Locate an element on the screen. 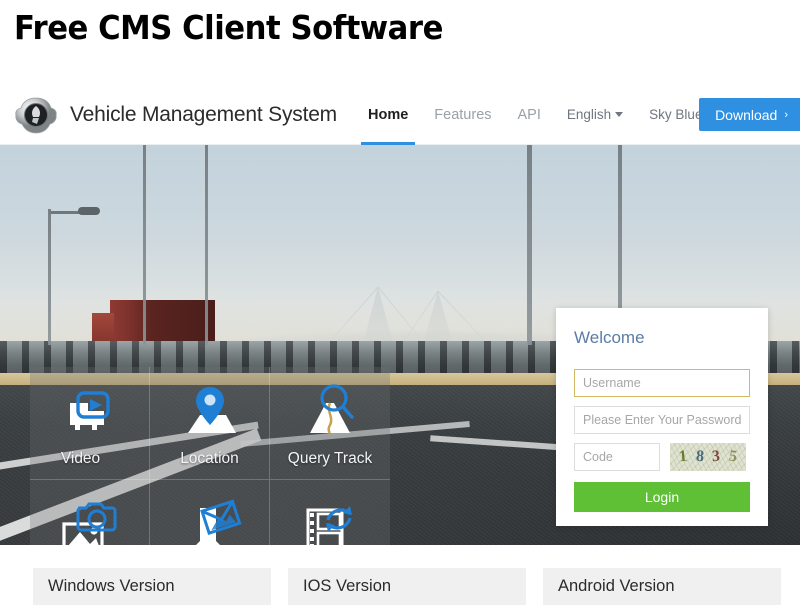  page-title: Free CMS Client Software is located at coordinates (228, 27).